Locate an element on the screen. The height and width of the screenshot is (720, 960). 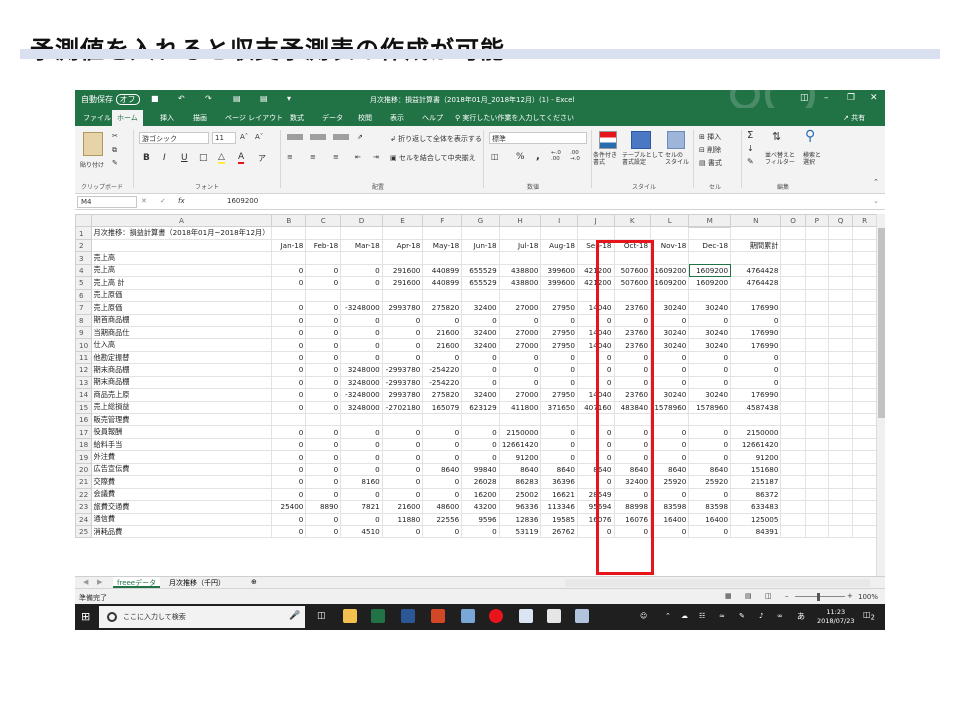
cell: 期間累計 is located at coordinates (756, 245).